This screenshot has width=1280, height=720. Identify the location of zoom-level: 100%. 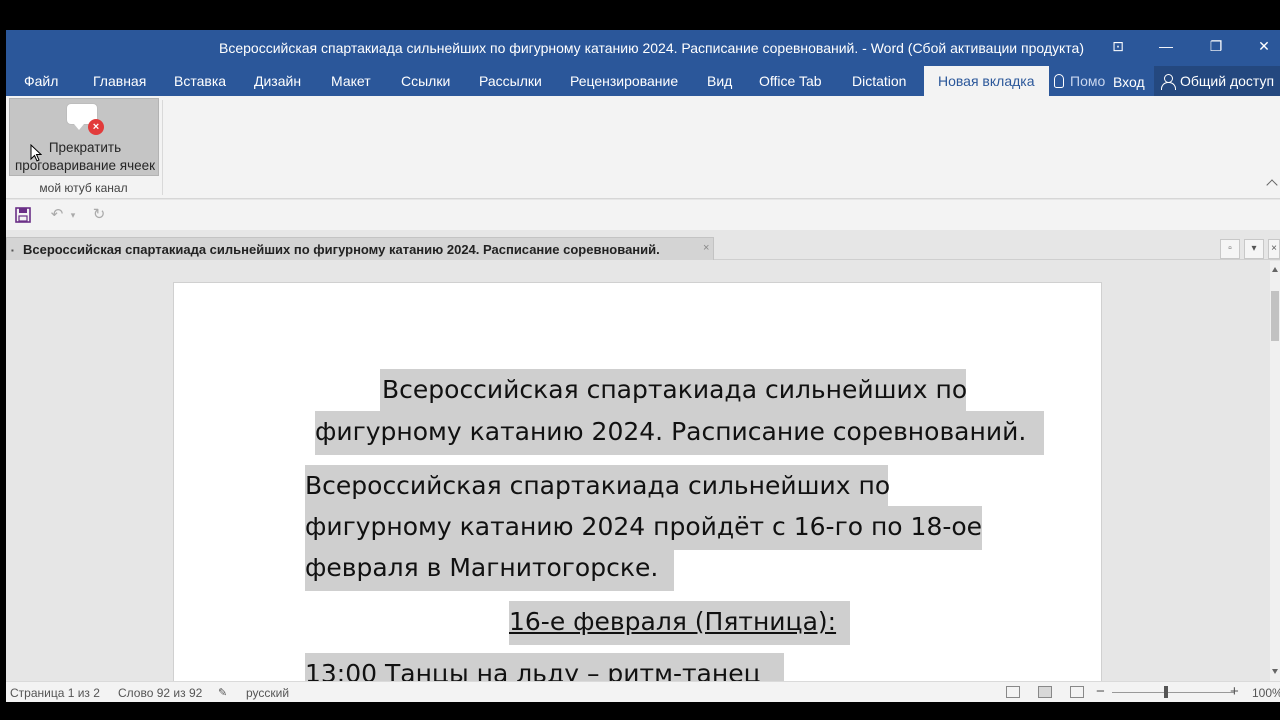
(1266, 693).